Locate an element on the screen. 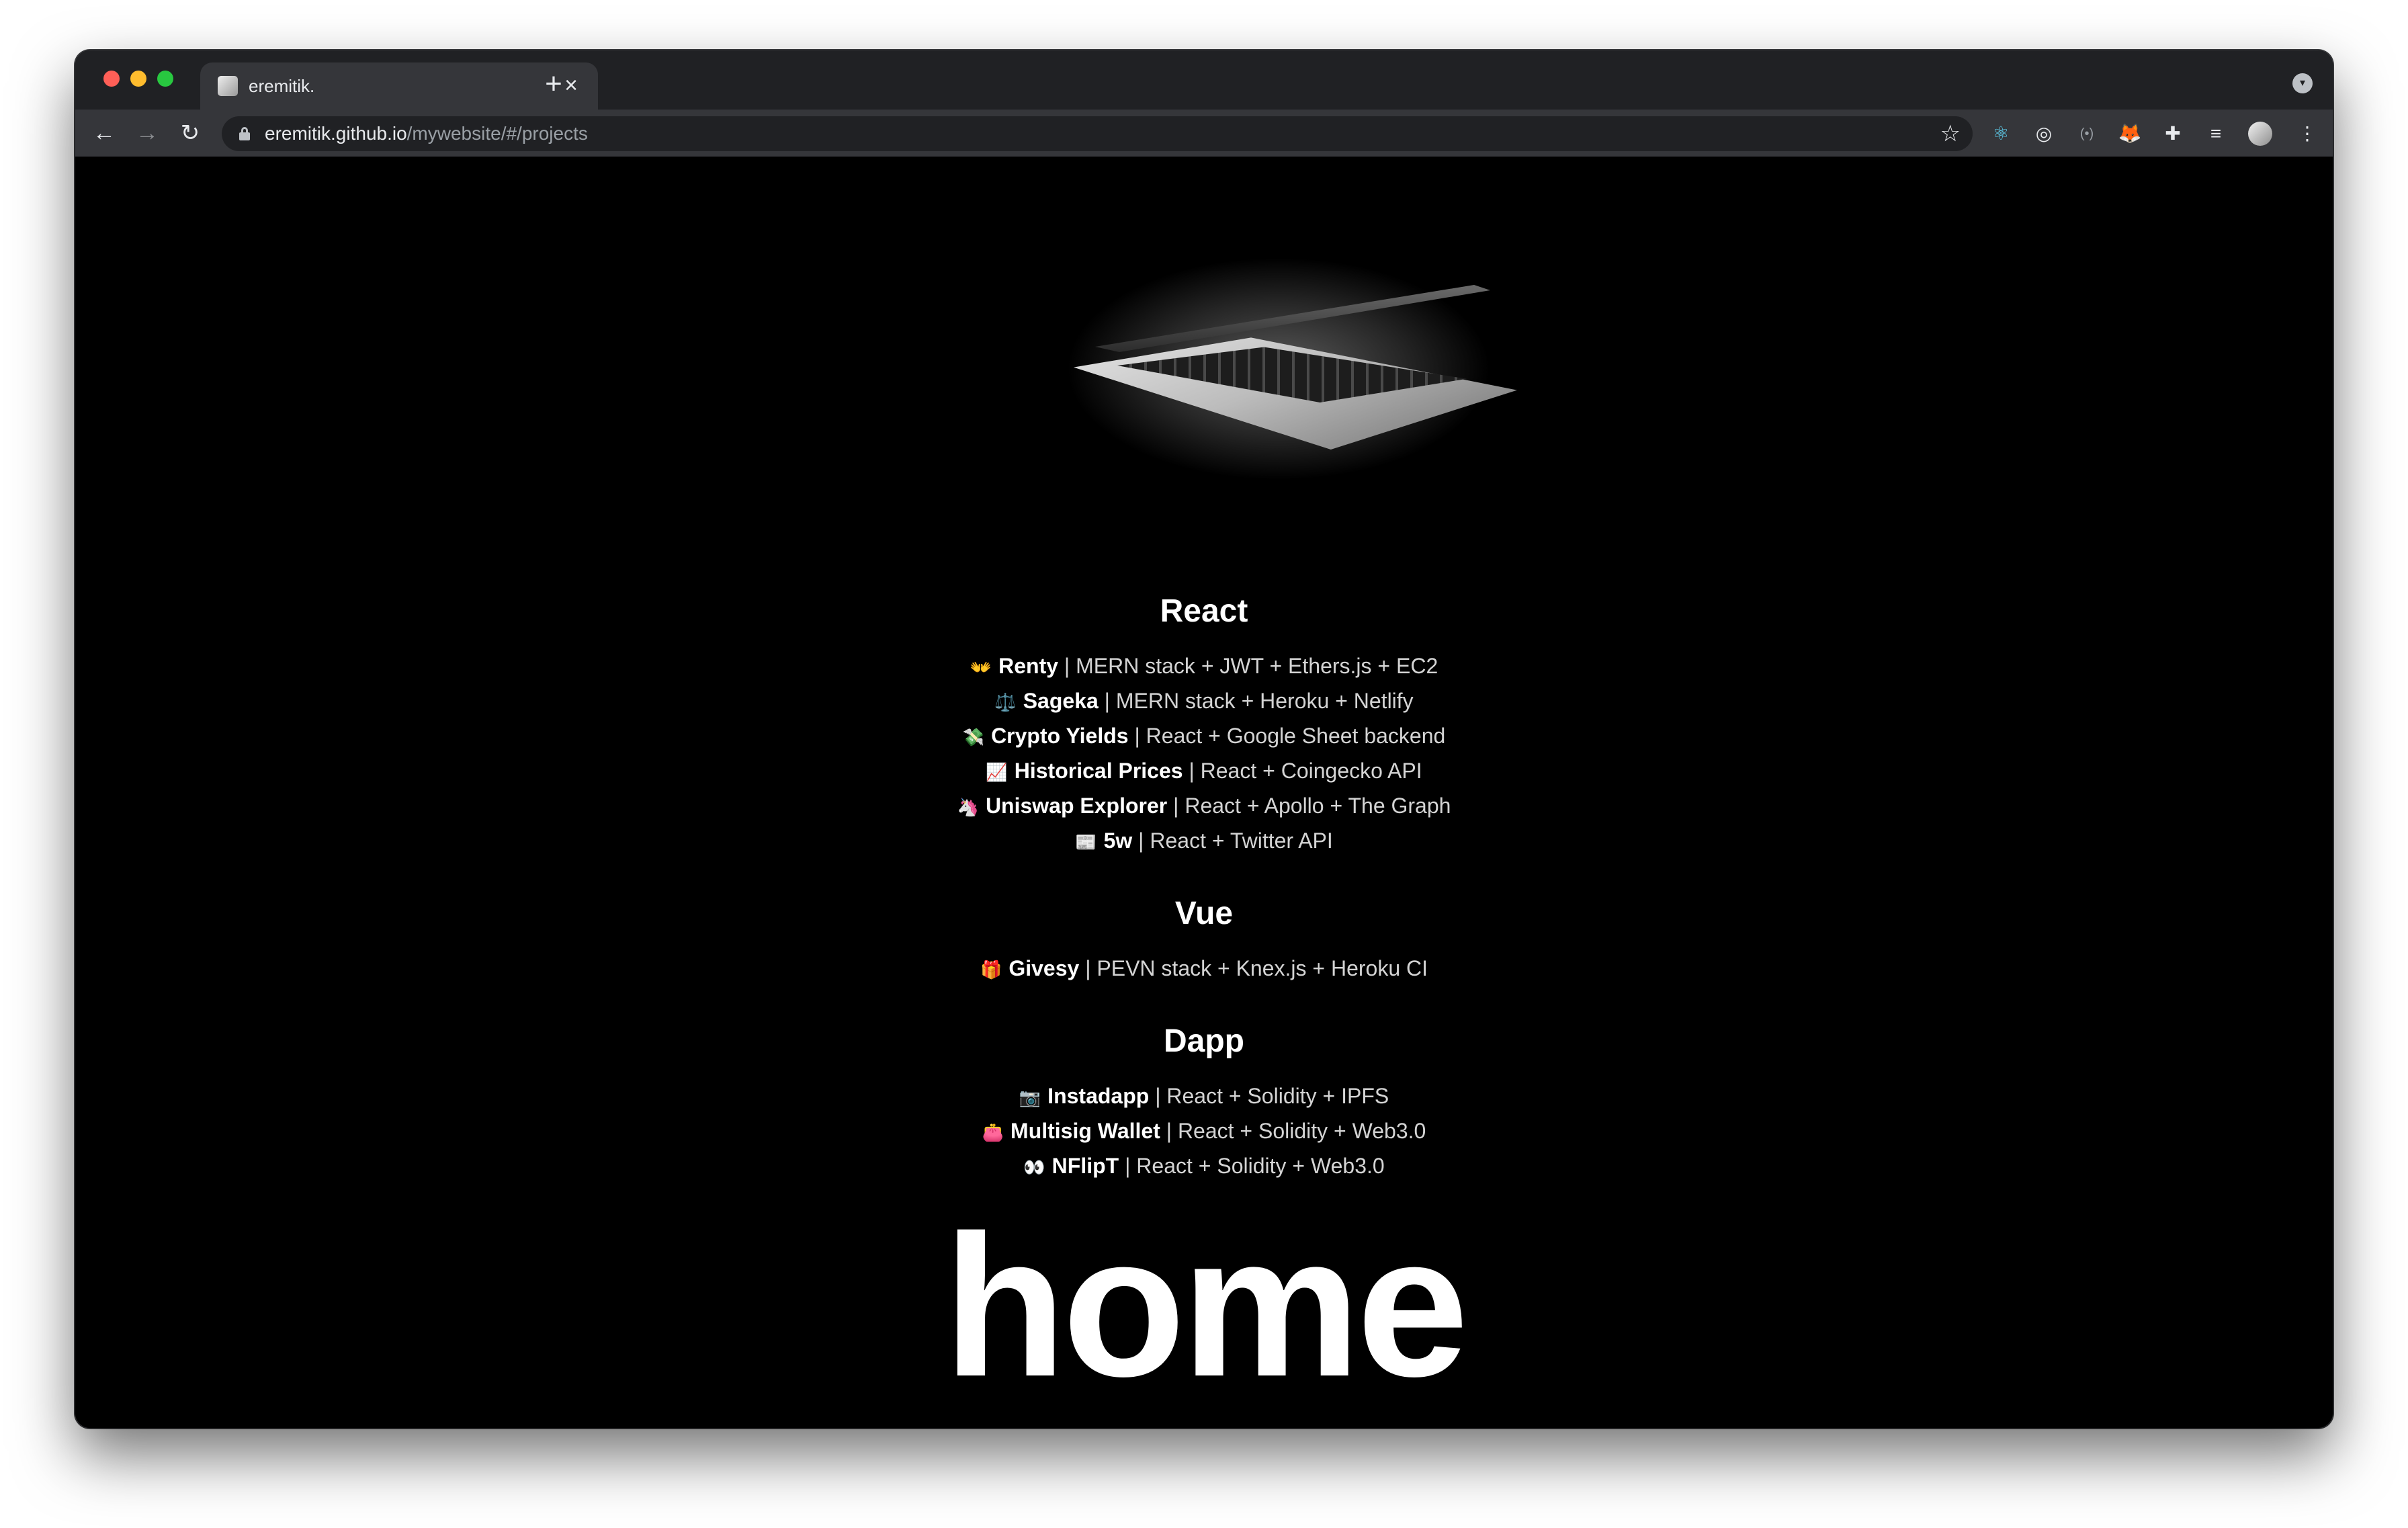 The height and width of the screenshot is (1528, 2408). project-stack: | React + Coingecko API is located at coordinates (1302, 771).